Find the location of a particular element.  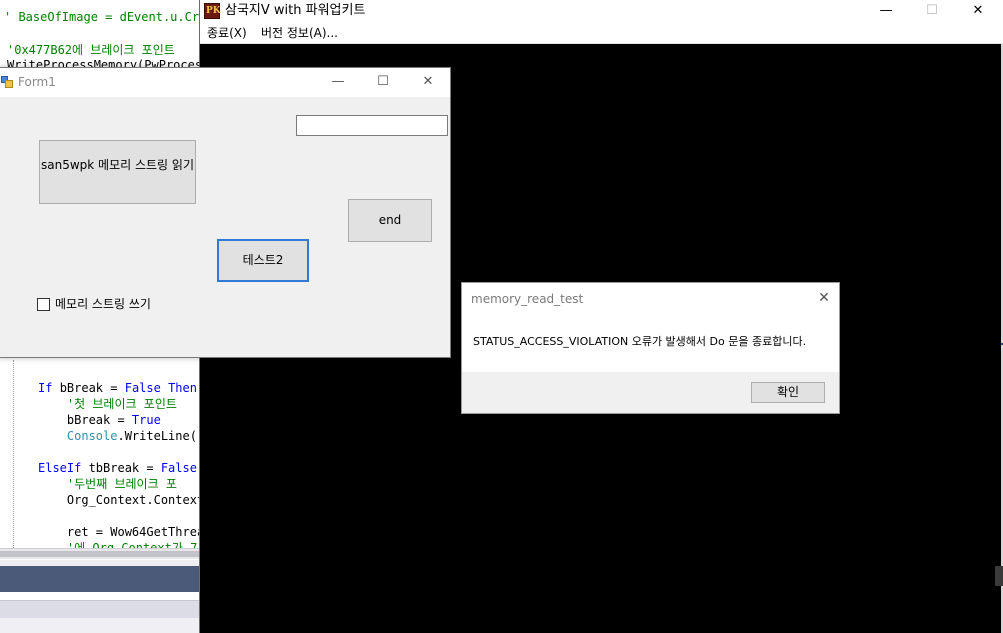

code-token: True is located at coordinates (146, 420).